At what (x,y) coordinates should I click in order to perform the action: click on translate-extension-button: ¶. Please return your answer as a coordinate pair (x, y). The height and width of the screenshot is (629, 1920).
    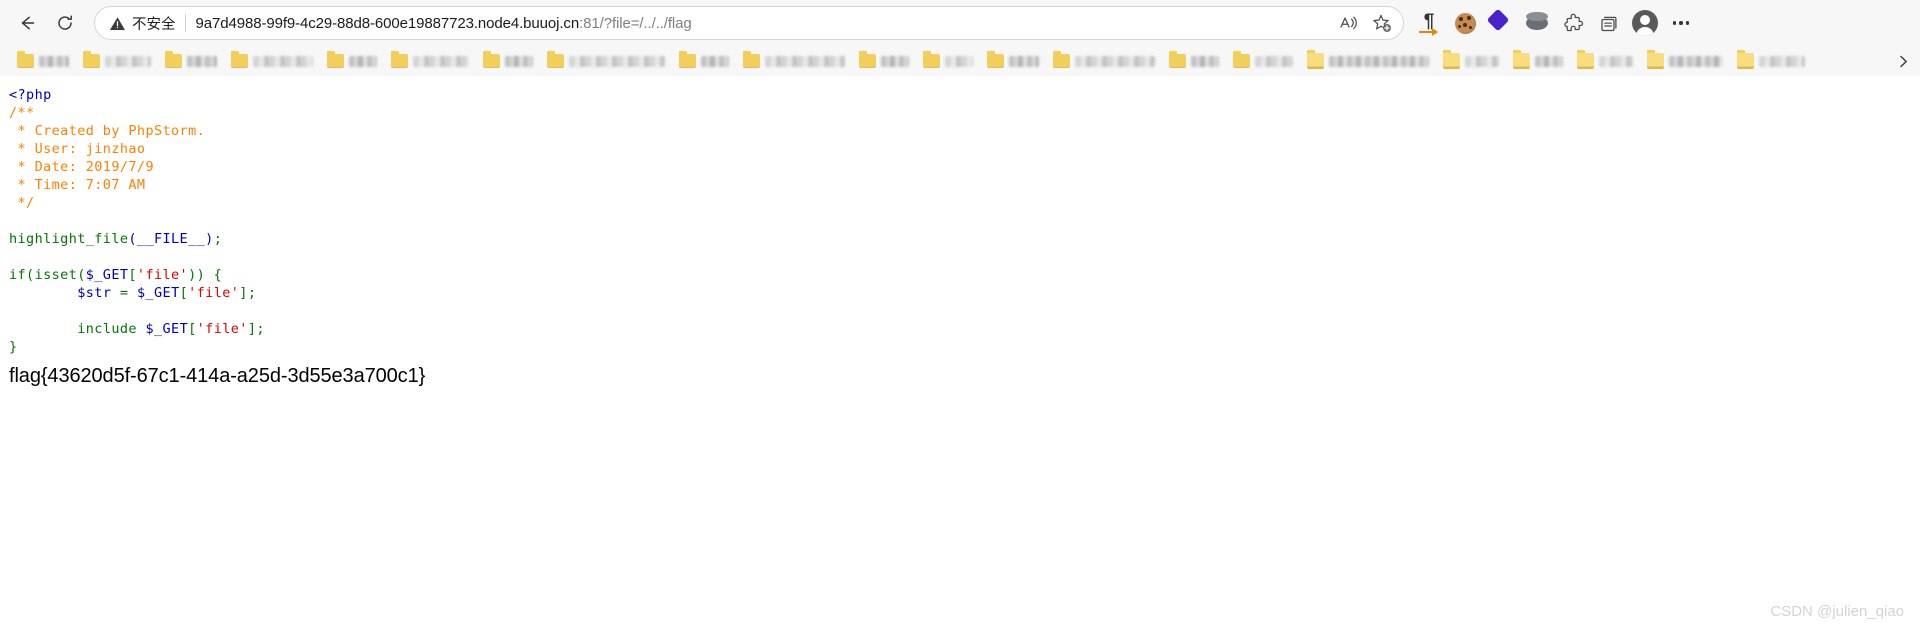
    Looking at the image, I should click on (1429, 23).